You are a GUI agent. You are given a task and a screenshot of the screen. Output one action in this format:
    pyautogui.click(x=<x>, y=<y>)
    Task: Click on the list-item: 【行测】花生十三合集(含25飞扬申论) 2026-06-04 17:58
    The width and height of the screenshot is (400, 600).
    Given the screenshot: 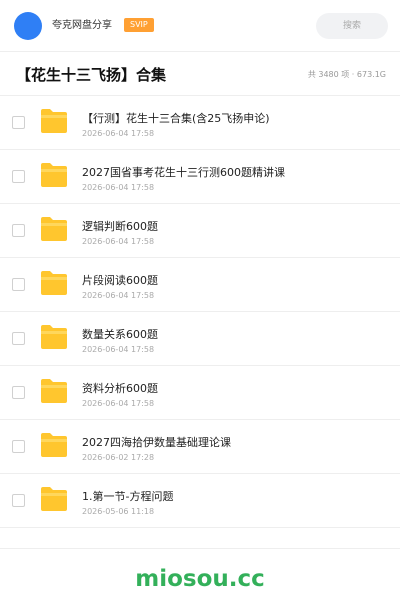 What is the action you would take?
    pyautogui.click(x=200, y=123)
    